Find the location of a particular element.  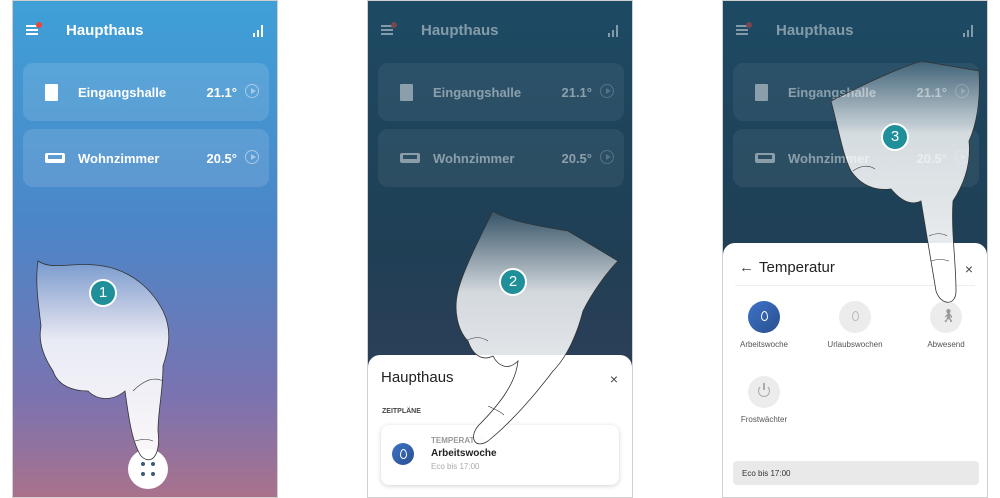

back-arrow-icon: ← is located at coordinates (746, 267).